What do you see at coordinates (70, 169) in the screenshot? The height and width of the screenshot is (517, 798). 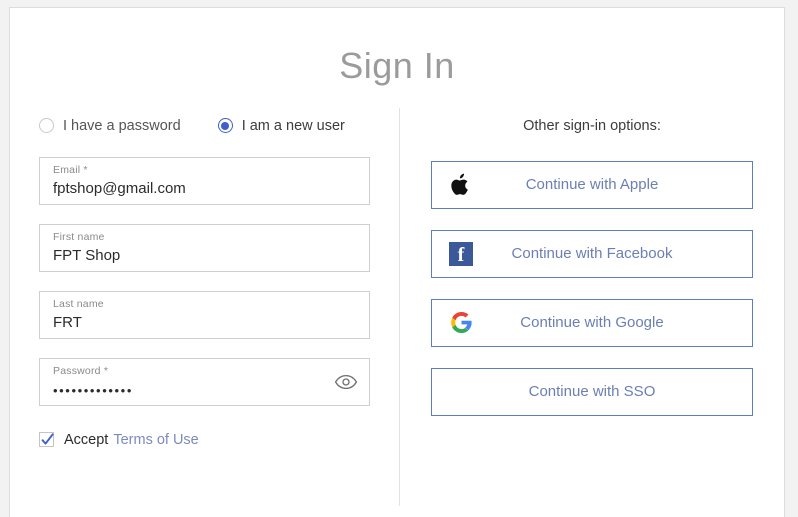 I see `email-label: Email *` at bounding box center [70, 169].